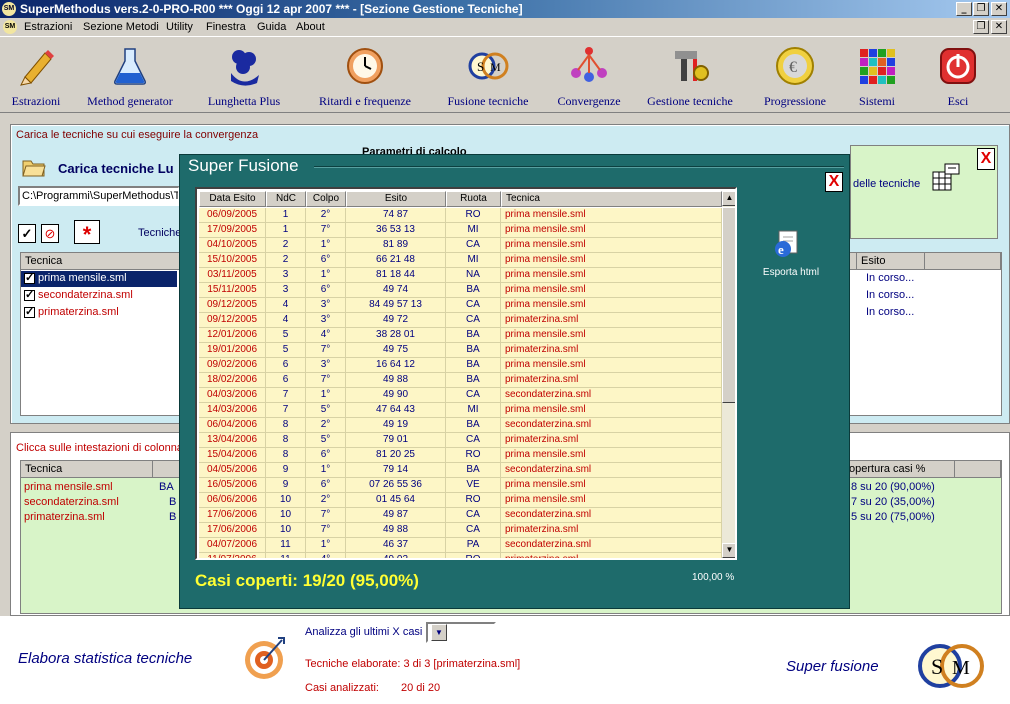  I want to click on calc-sheet-icon, so click(946, 177).